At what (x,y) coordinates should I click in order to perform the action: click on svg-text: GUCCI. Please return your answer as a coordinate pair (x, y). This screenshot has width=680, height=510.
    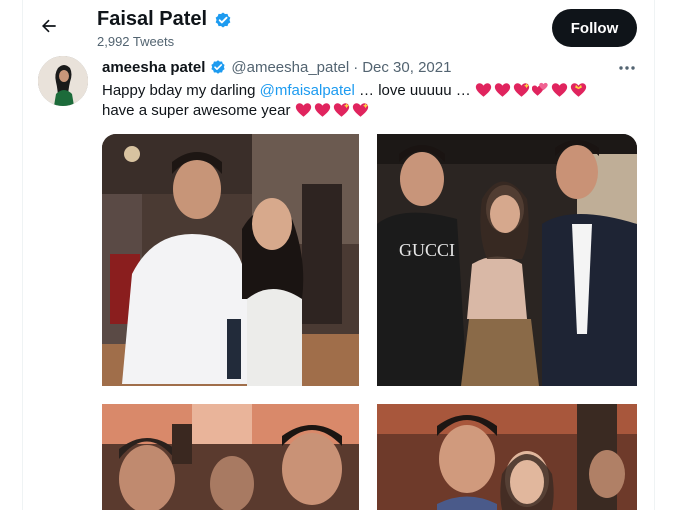
    Looking at the image, I should click on (427, 250).